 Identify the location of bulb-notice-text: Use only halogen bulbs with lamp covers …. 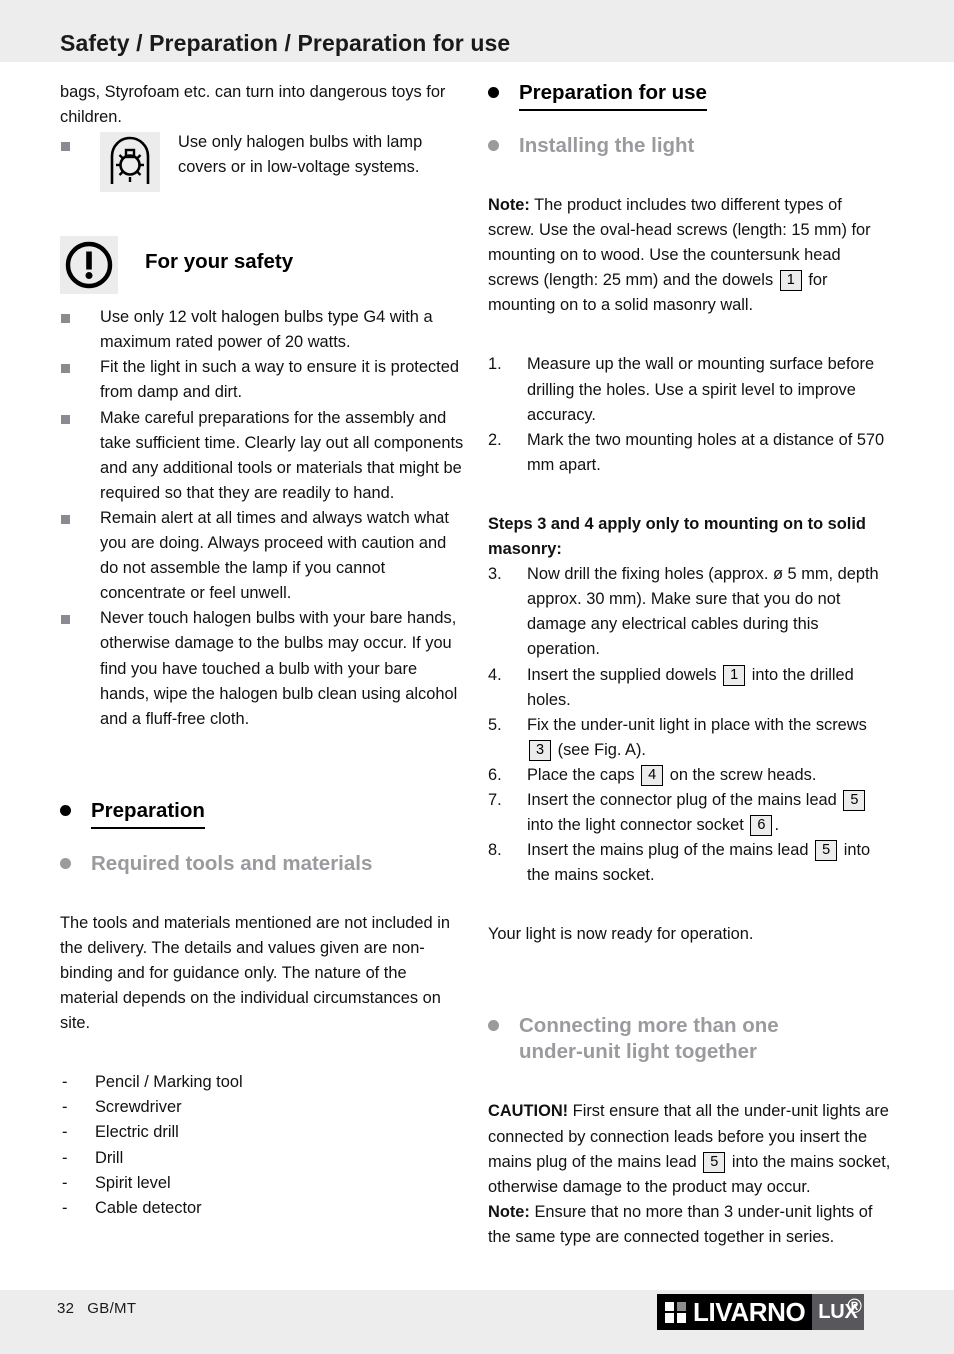
(300, 155).